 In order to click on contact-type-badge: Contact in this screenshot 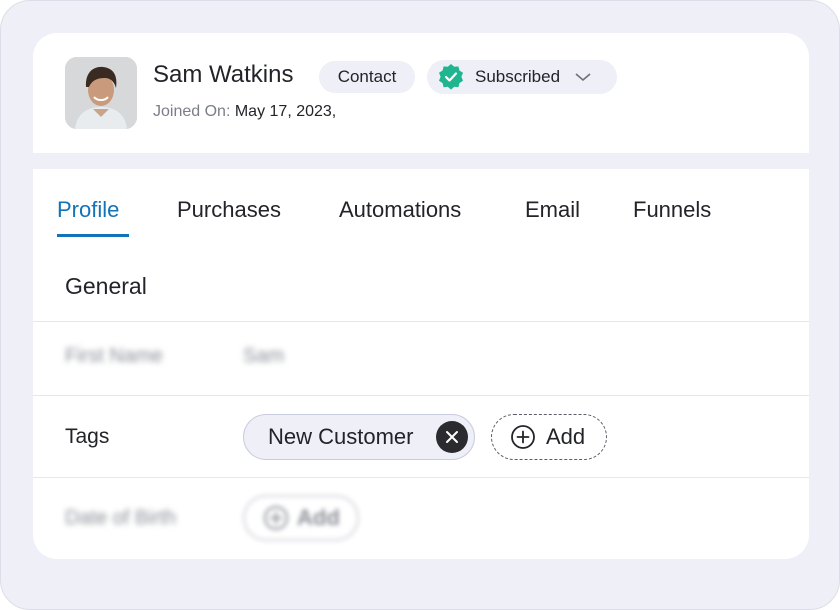, I will do `click(367, 77)`.